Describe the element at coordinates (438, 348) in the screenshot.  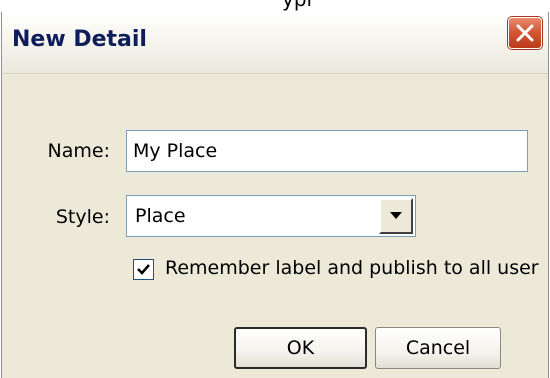
I see `cancel-button: Cancel` at that location.